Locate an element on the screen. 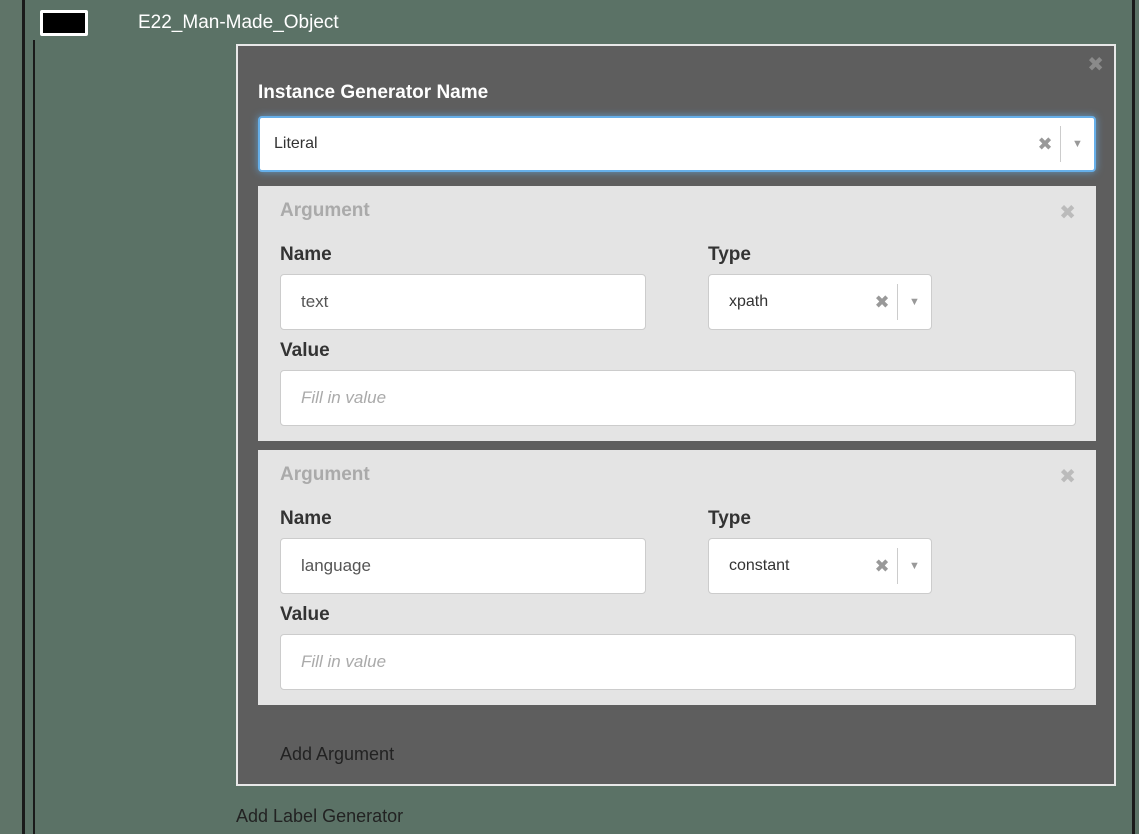 The width and height of the screenshot is (1139, 834). argument-type-value: constant is located at coordinates (759, 565).